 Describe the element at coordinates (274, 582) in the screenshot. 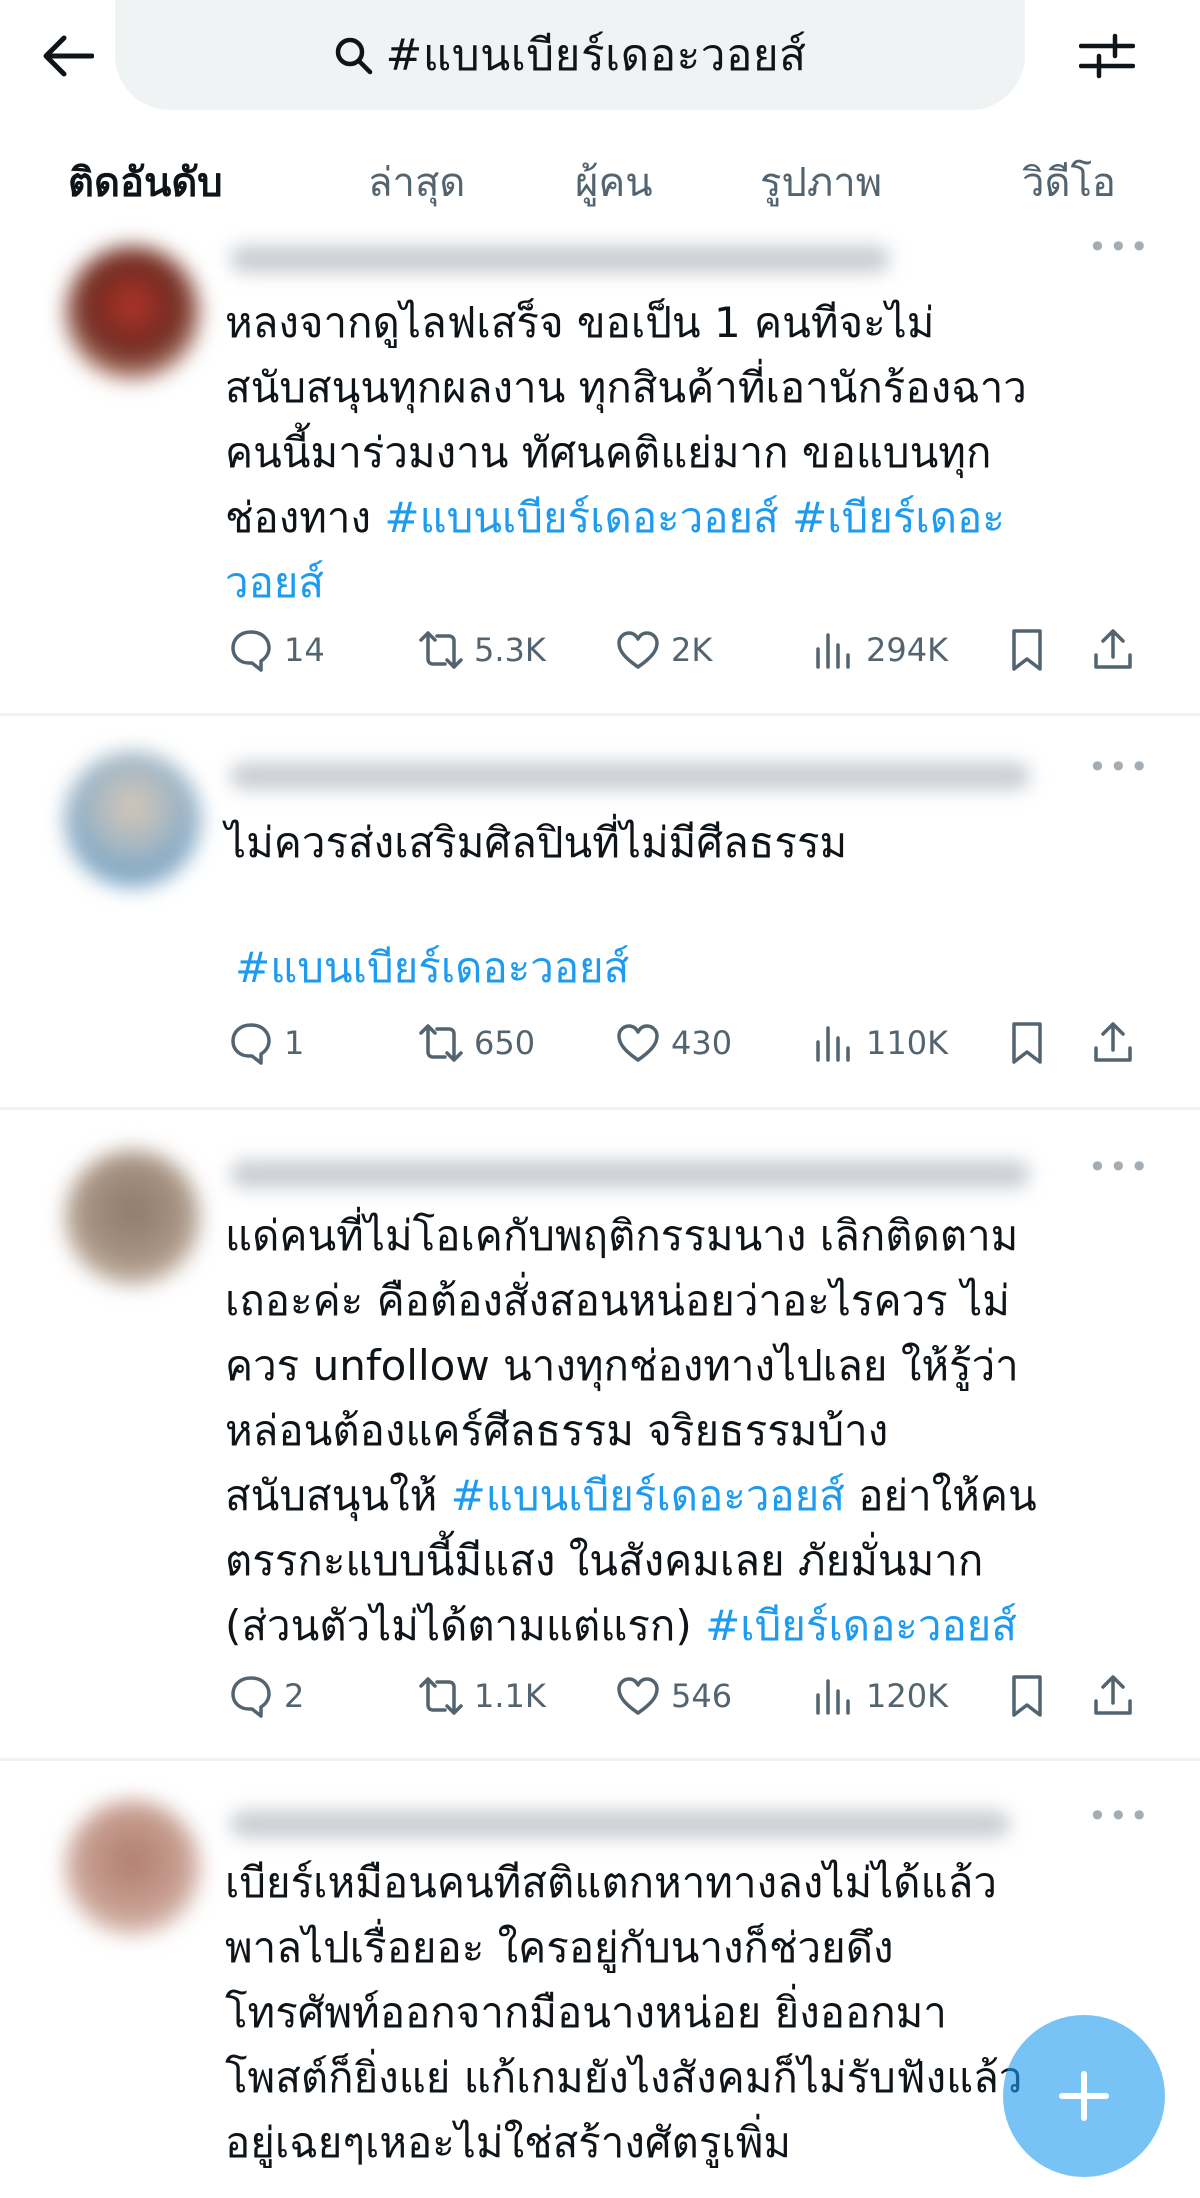

I see `hashtag-link: วอยส์` at that location.